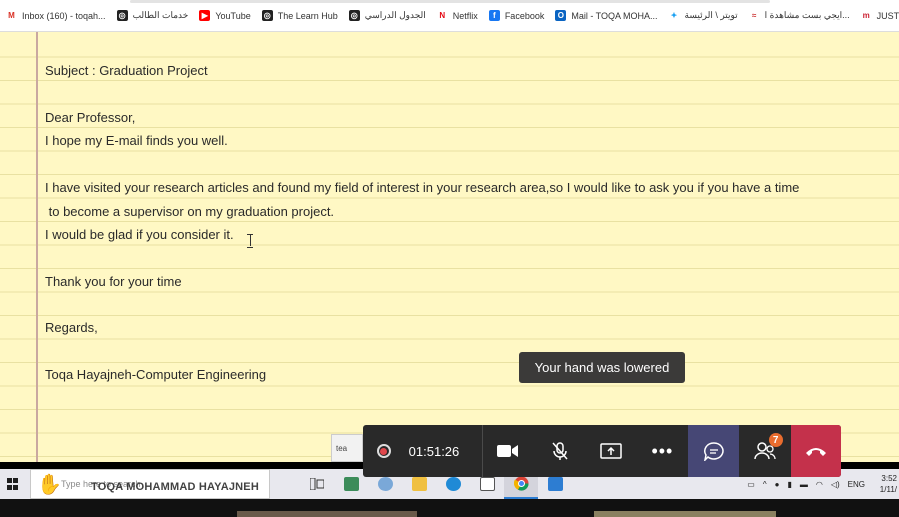  Describe the element at coordinates (602, 367) in the screenshot. I see `hand-lowered-toast: Your hand was lowered` at that location.